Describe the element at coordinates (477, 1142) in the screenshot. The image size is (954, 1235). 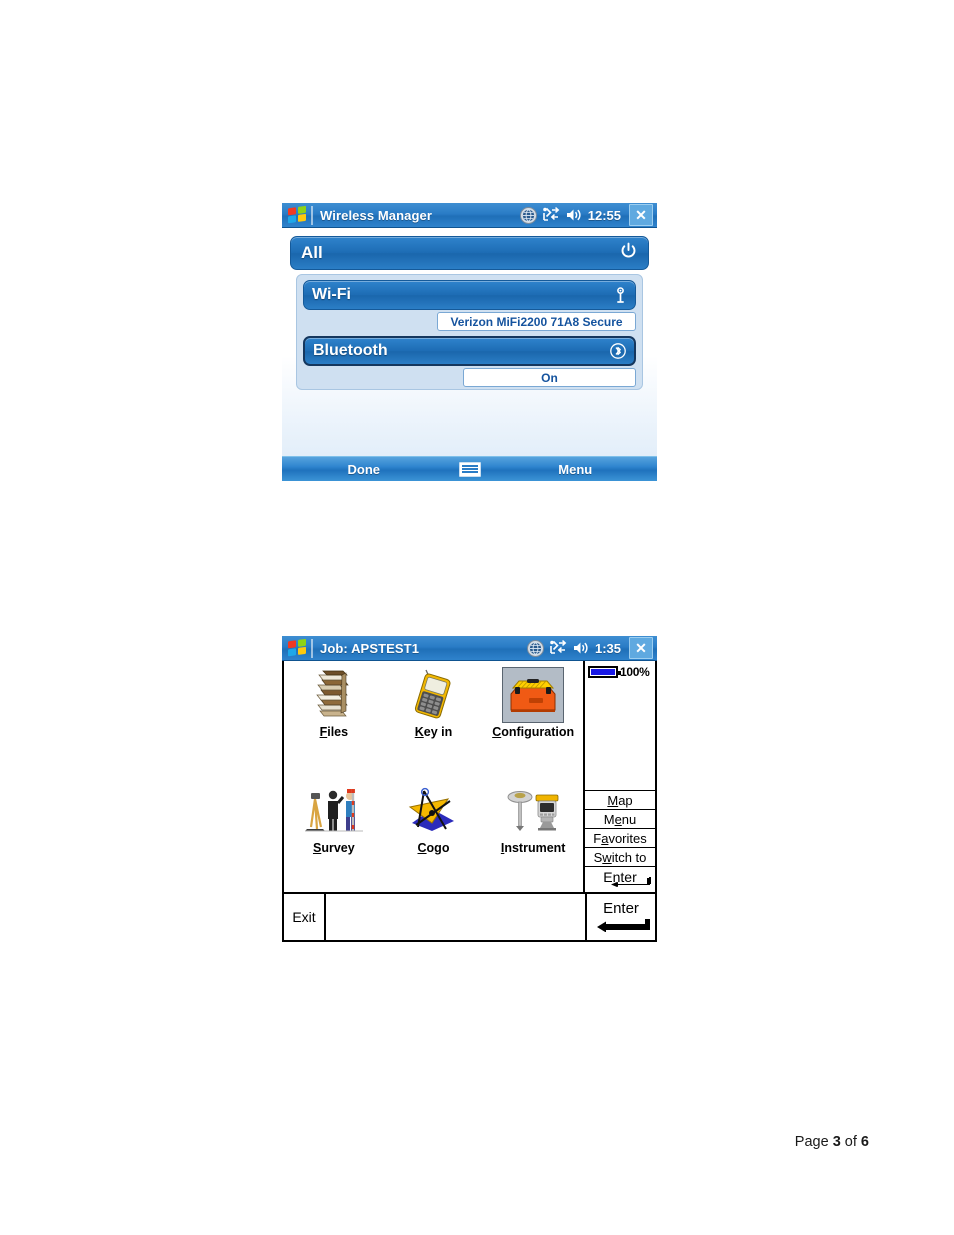
I see `page-footer: Page 3 of 6` at that location.